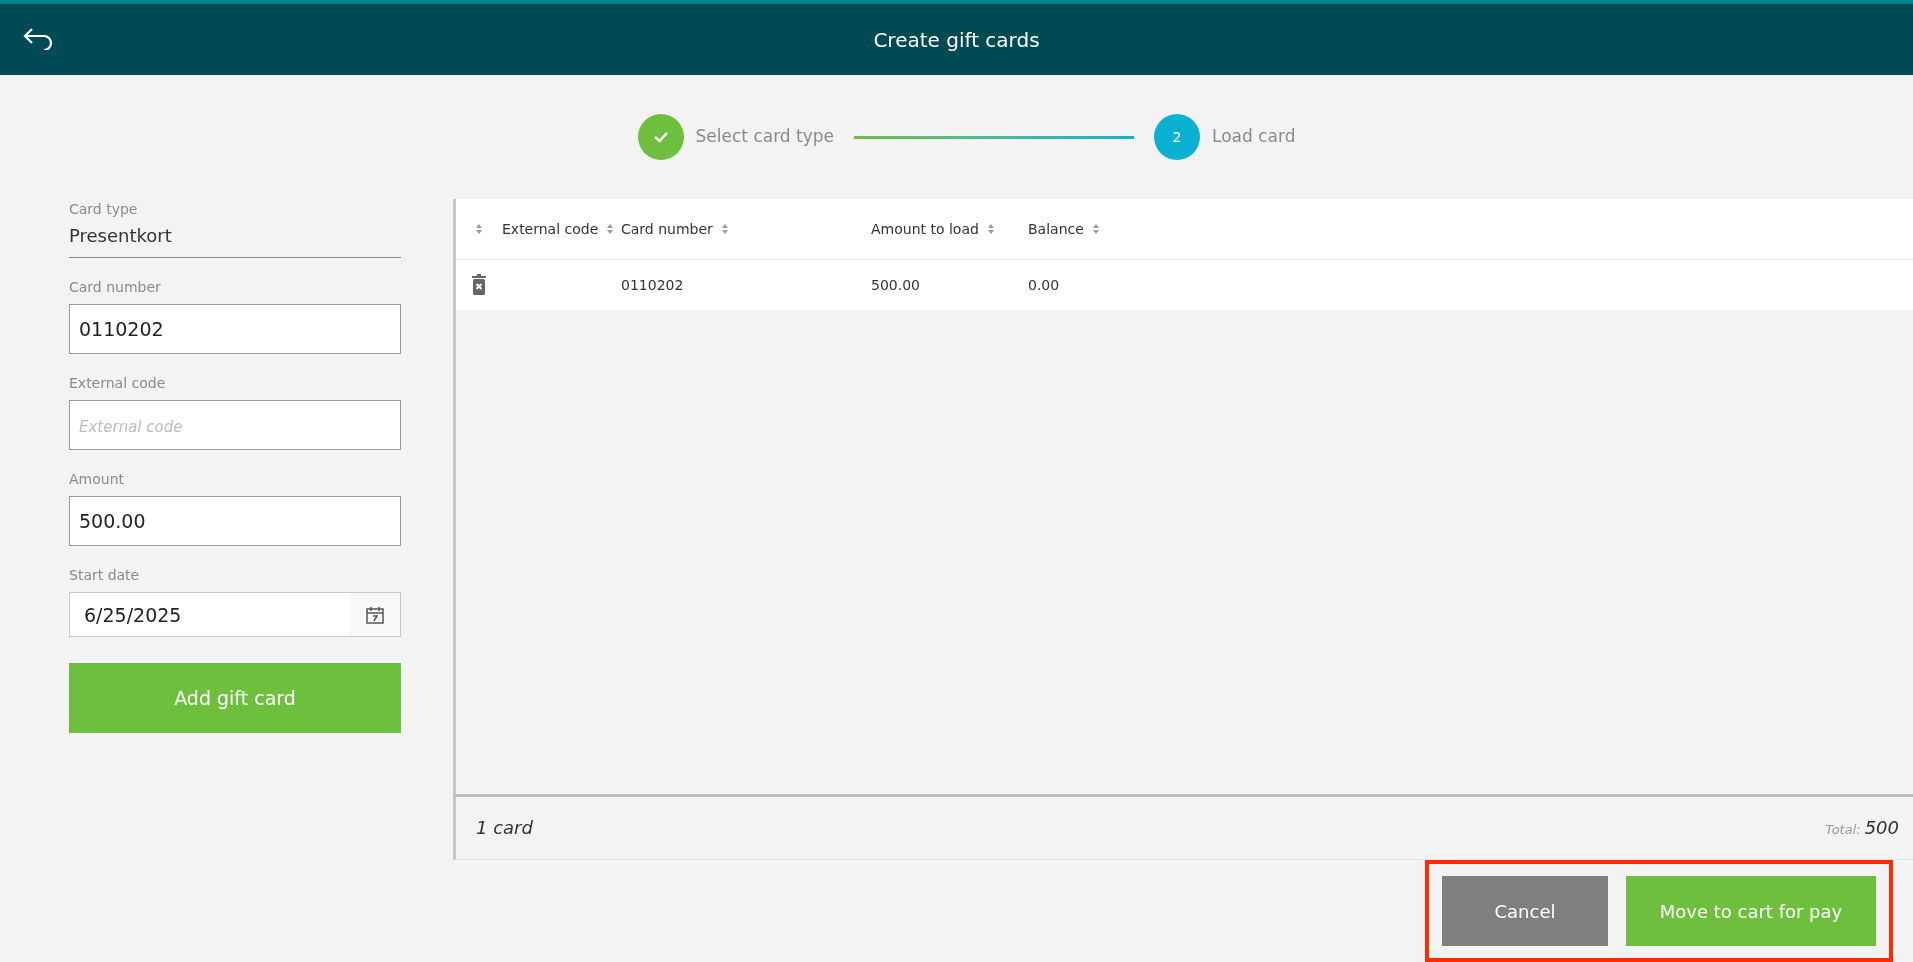 The image size is (1913, 962). Describe the element at coordinates (375, 614) in the screenshot. I see `calendar-icon` at that location.